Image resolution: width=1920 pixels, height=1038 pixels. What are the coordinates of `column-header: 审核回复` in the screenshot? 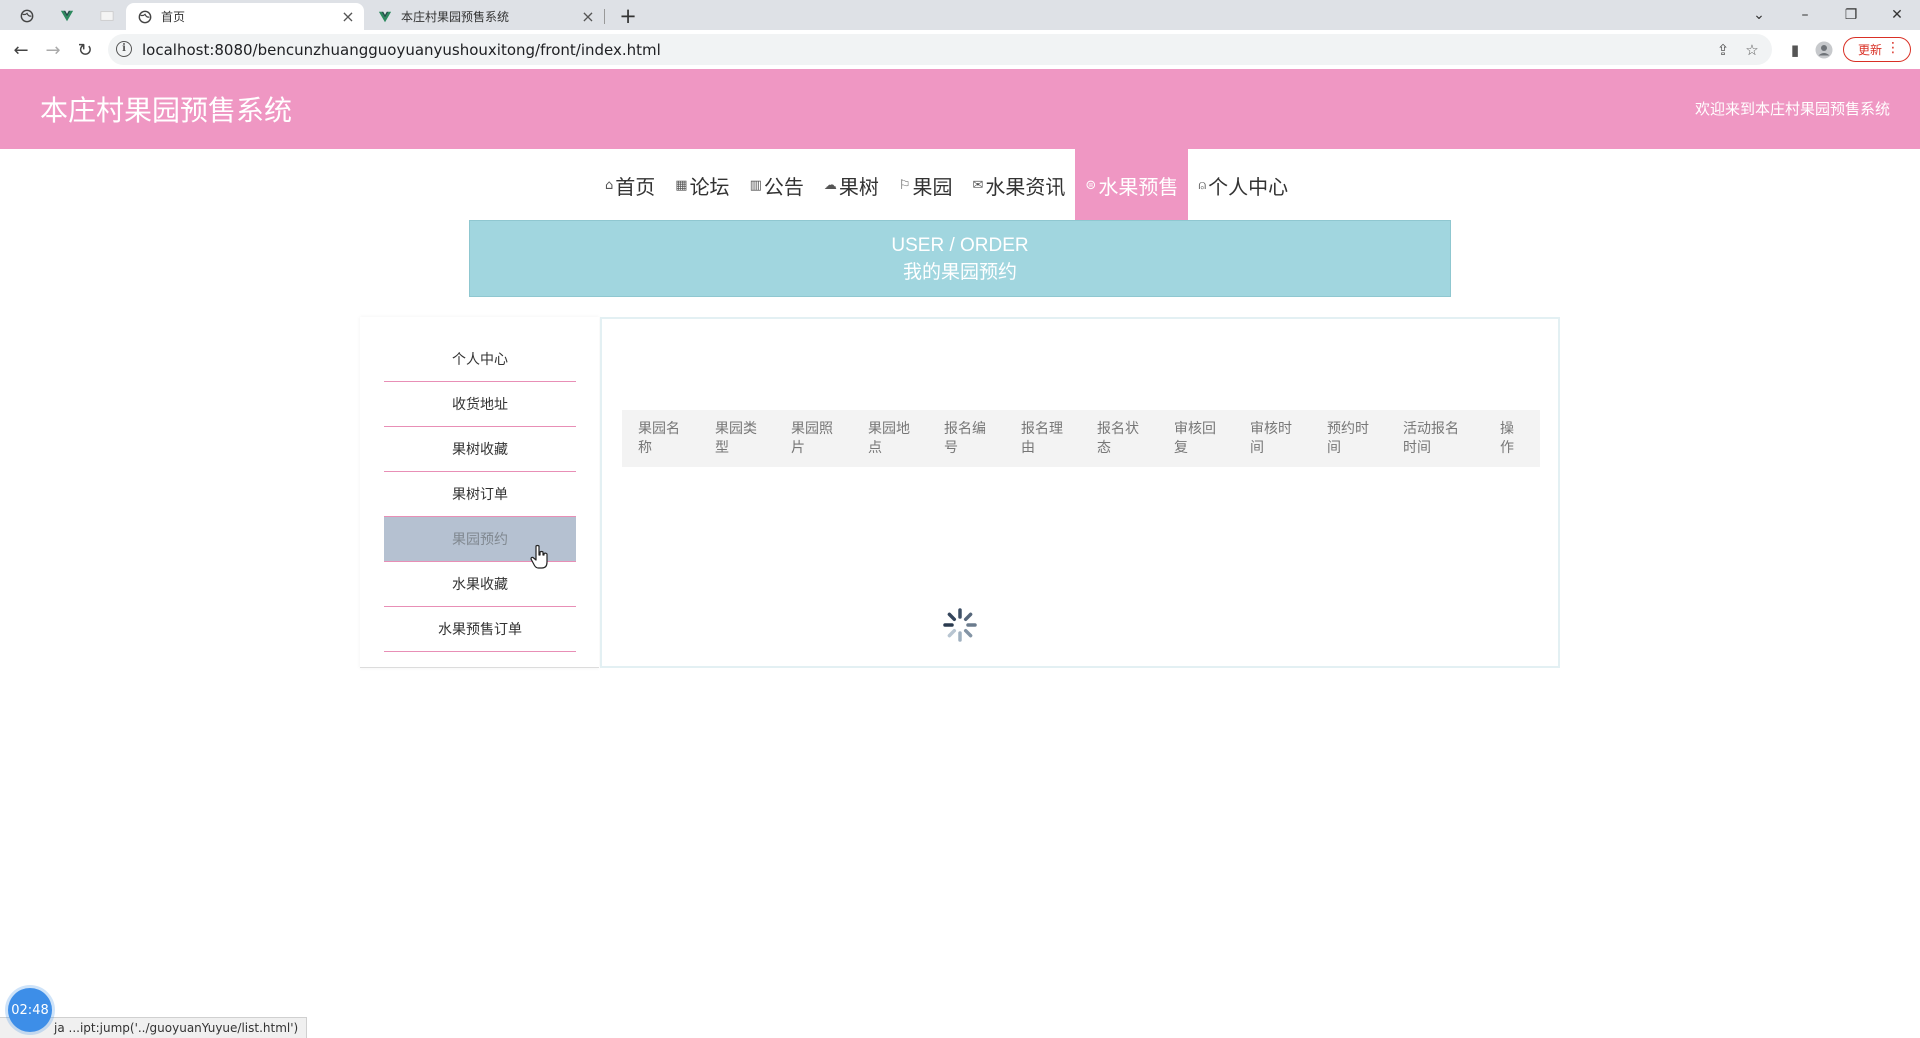 It's located at (1195, 438).